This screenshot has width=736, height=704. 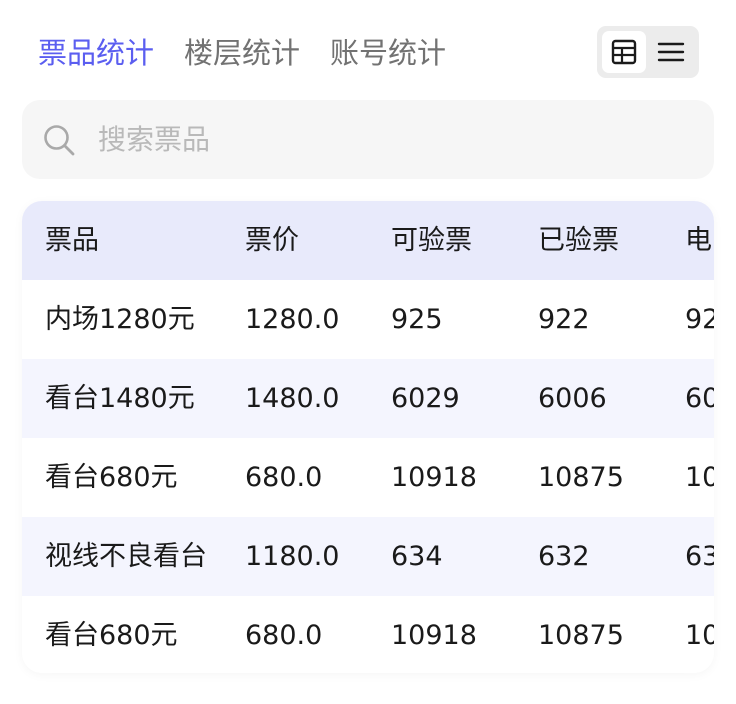 What do you see at coordinates (130, 240) in the screenshot?
I see `column-header: 票品` at bounding box center [130, 240].